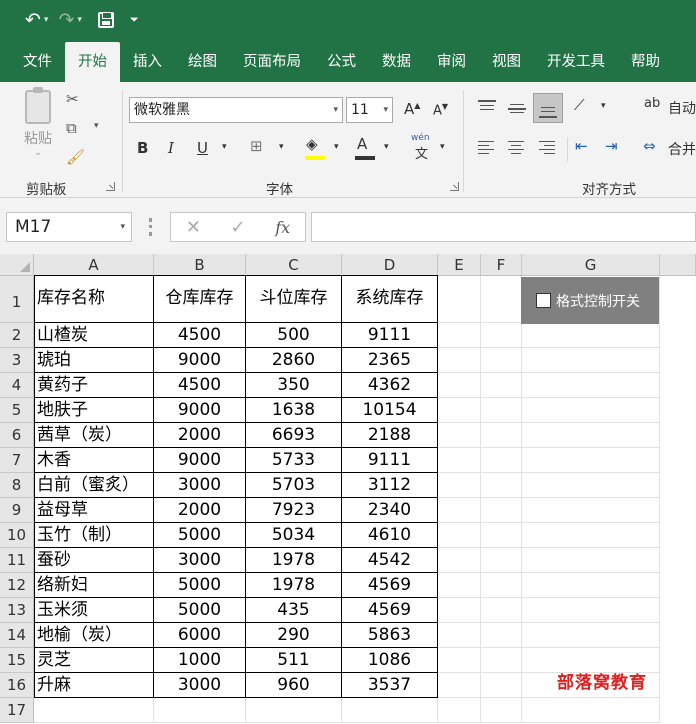 This screenshot has height=724, width=696. Describe the element at coordinates (94, 610) in the screenshot. I see `cell-A13: 玉米须` at that location.